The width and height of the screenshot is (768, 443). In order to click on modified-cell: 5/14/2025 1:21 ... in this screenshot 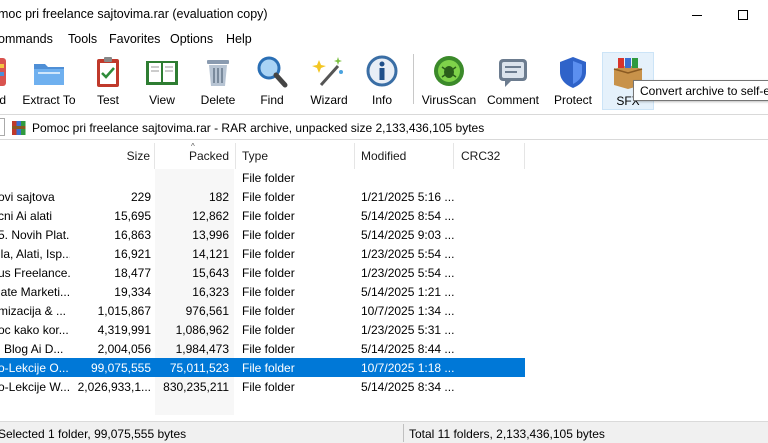, I will do `click(408, 292)`.